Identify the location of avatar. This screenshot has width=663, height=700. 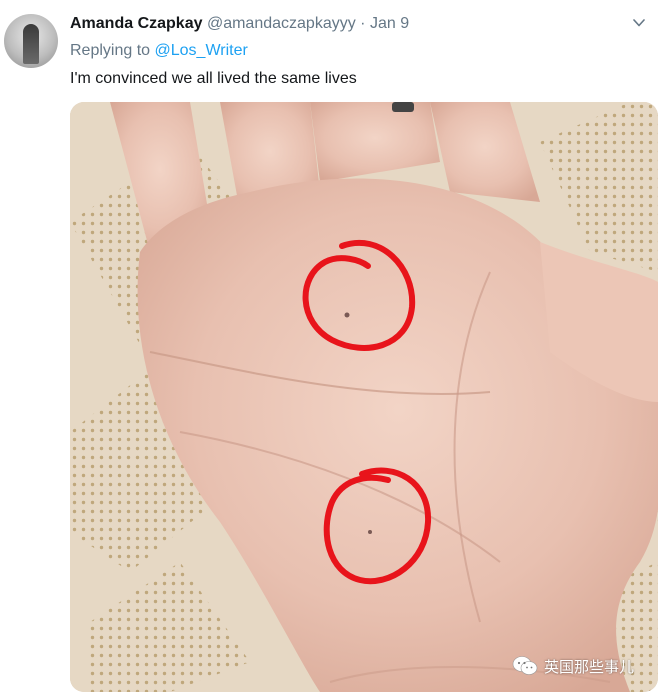
(31, 41).